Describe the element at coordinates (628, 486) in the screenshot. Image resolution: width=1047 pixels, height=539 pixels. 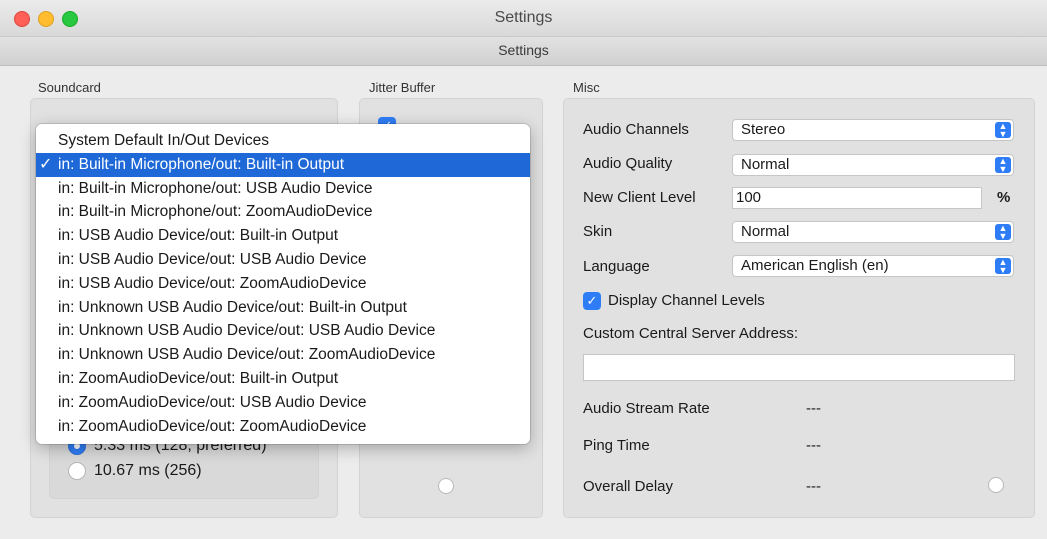
I see `overall-delay-label: Overall Delay` at that location.